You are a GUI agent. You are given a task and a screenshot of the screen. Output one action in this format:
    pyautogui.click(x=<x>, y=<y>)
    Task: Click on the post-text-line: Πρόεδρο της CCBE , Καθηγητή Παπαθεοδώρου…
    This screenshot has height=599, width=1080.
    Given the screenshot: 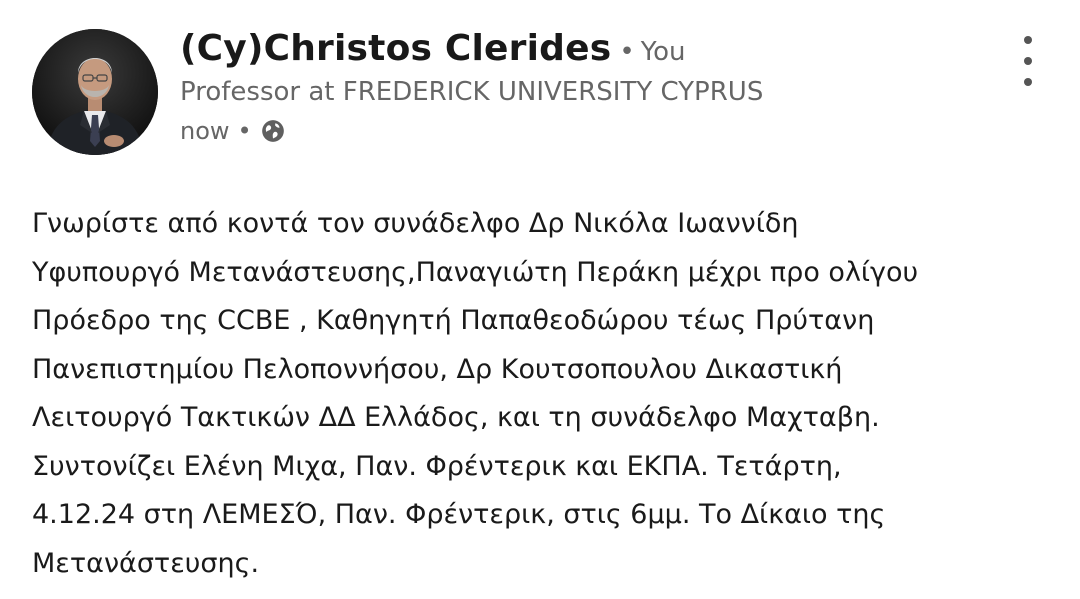 What is the action you would take?
    pyautogui.click(x=453, y=320)
    